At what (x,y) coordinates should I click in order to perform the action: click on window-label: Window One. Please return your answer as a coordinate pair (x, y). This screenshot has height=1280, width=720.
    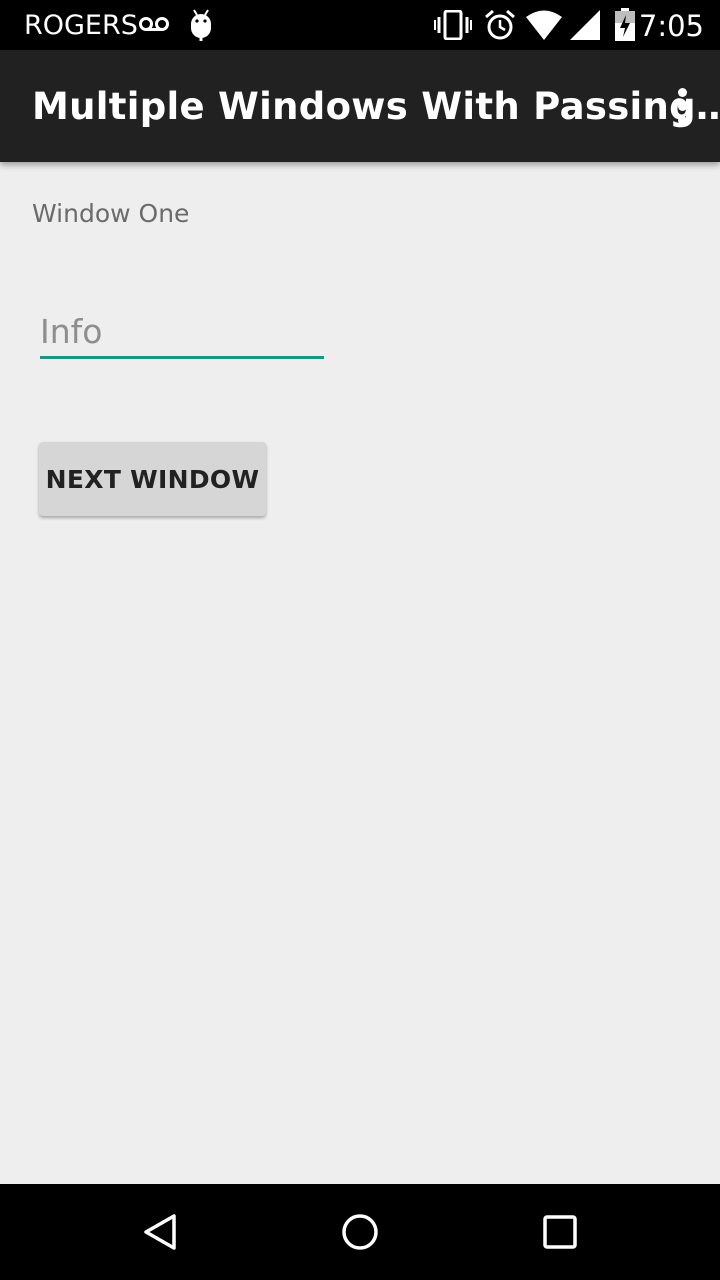
    Looking at the image, I should click on (111, 213).